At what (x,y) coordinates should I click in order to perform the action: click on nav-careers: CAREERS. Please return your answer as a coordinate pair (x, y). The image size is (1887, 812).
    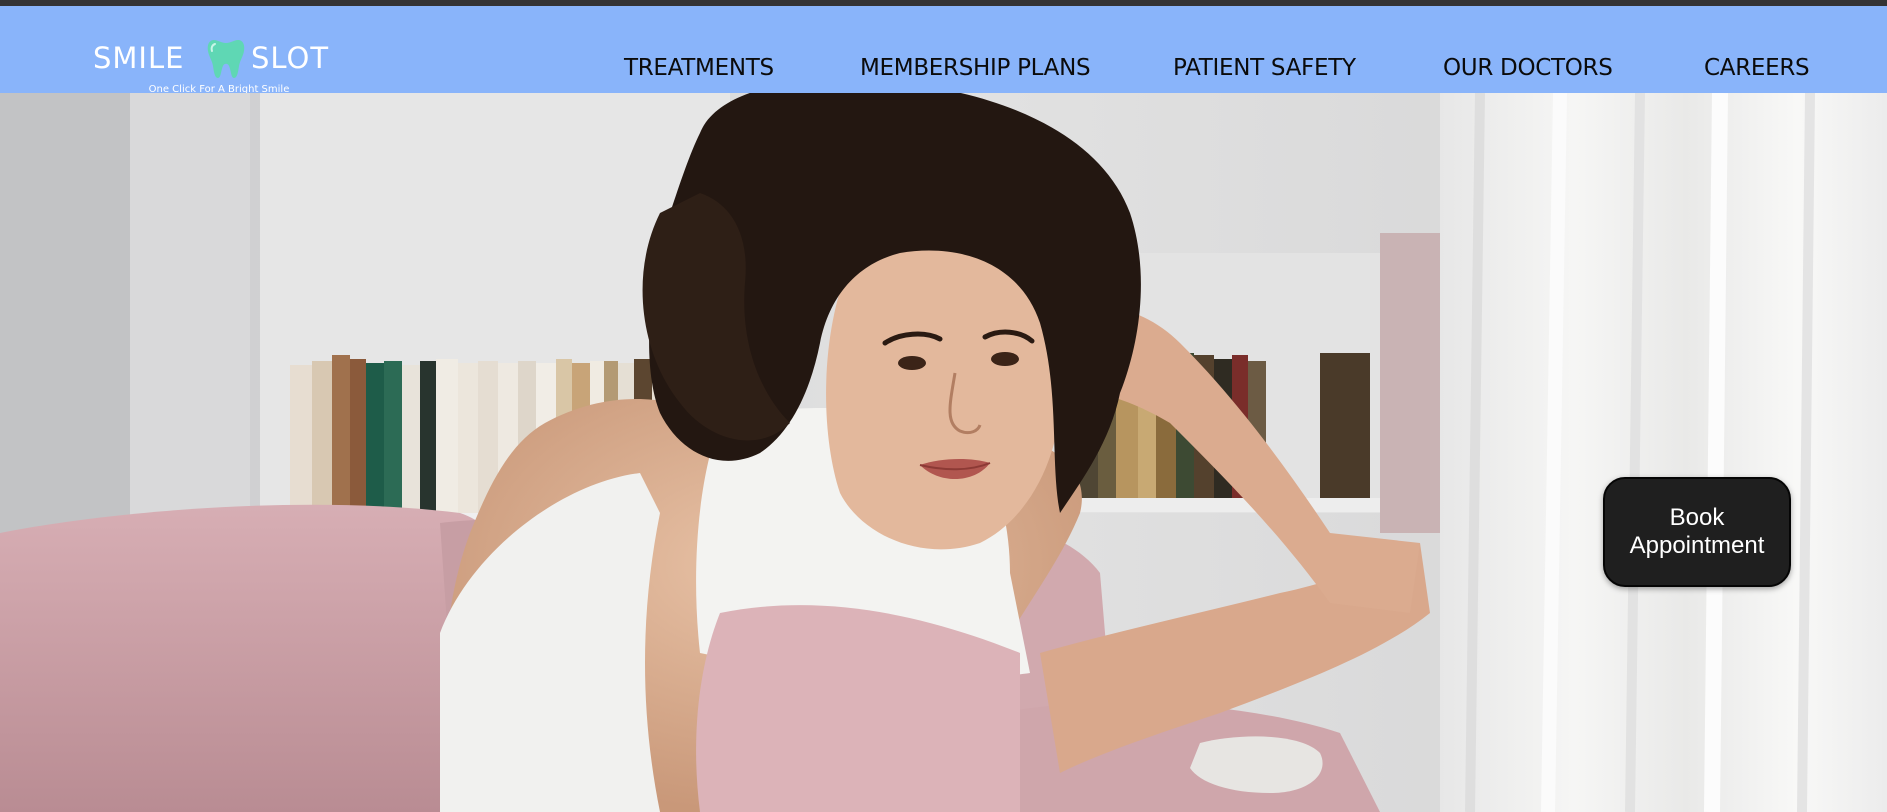
    Looking at the image, I should click on (1757, 68).